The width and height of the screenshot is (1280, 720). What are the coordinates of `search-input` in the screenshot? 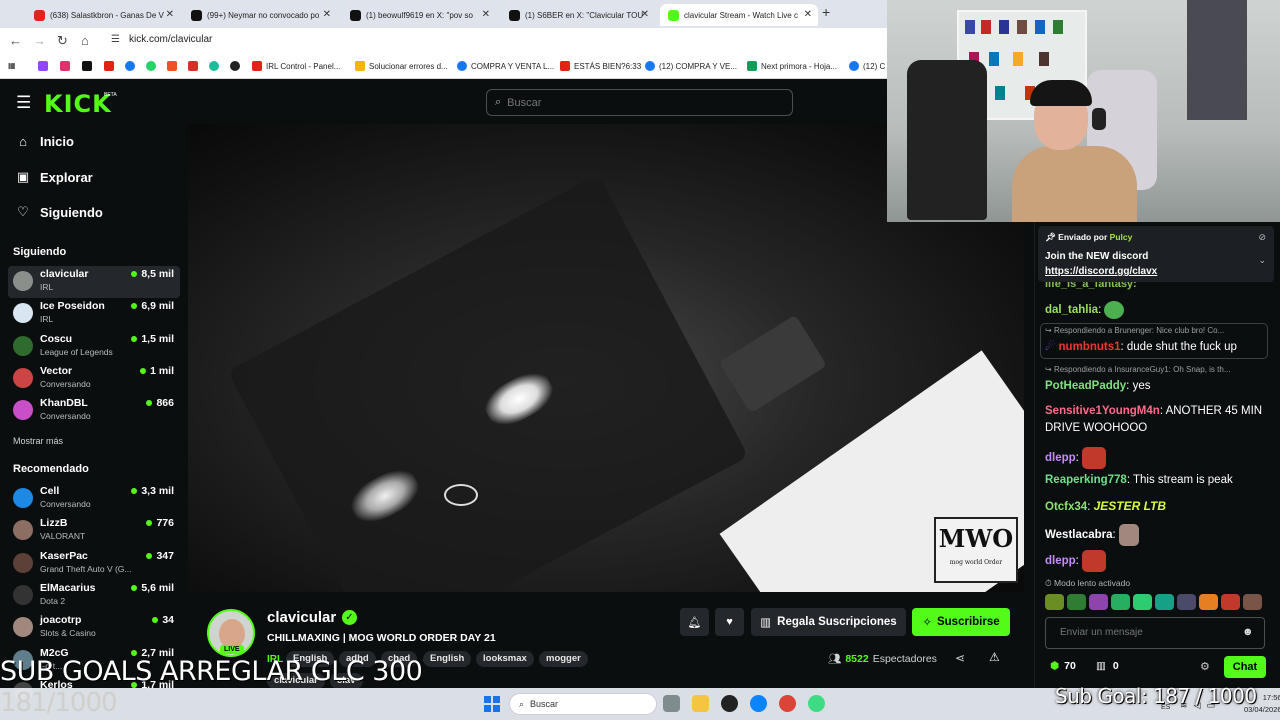 It's located at (637, 102).